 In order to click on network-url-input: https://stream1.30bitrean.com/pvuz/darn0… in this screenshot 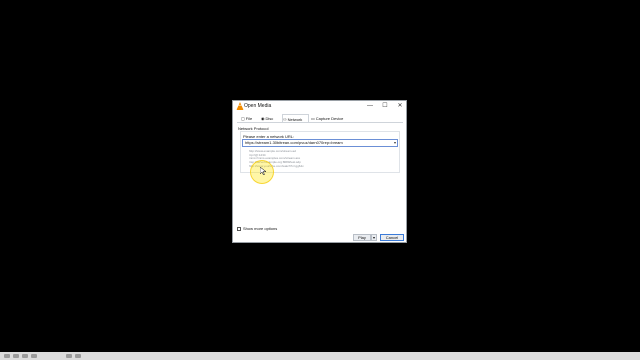, I will do `click(320, 143)`.